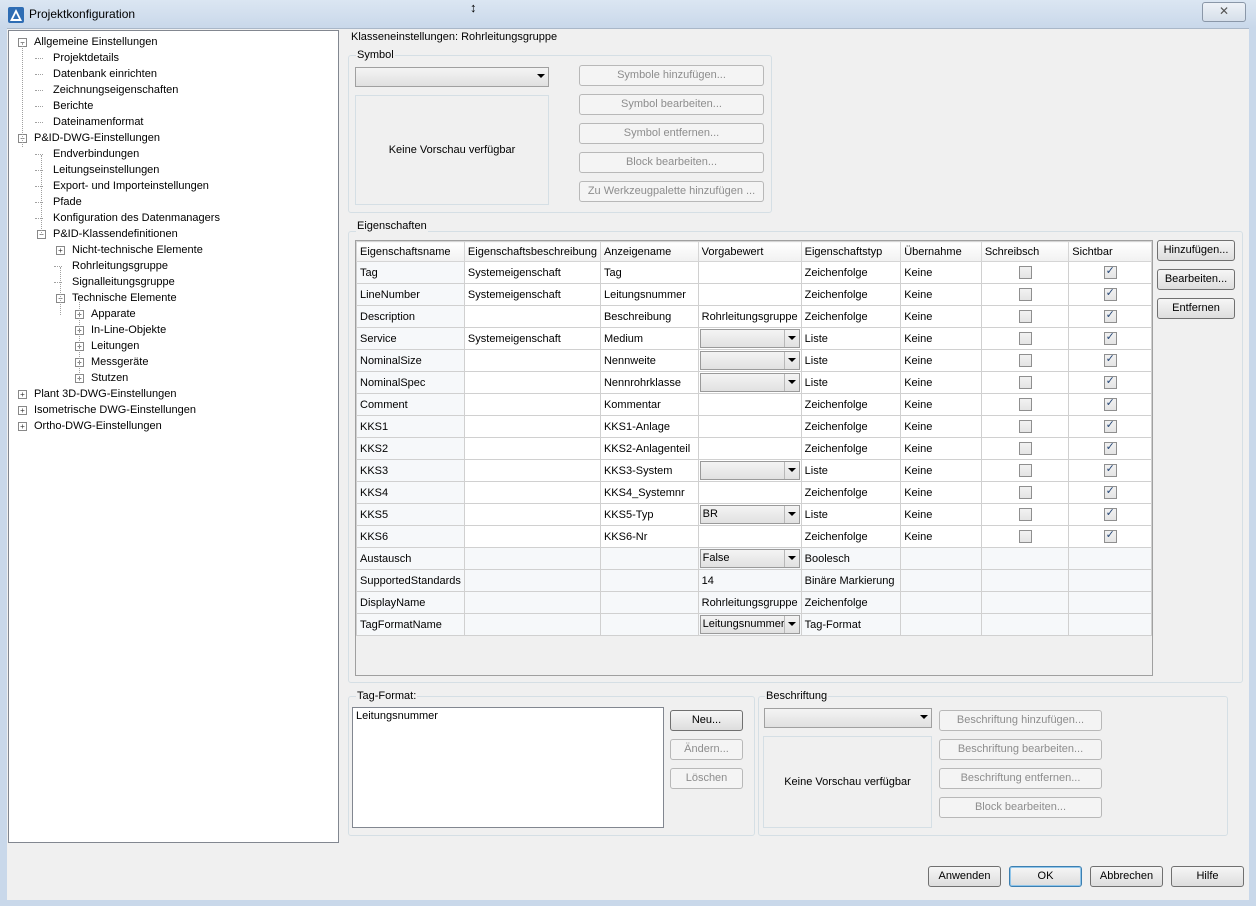 The height and width of the screenshot is (906, 1256). What do you see at coordinates (410, 470) in the screenshot?
I see `table-cell: KKS3` at bounding box center [410, 470].